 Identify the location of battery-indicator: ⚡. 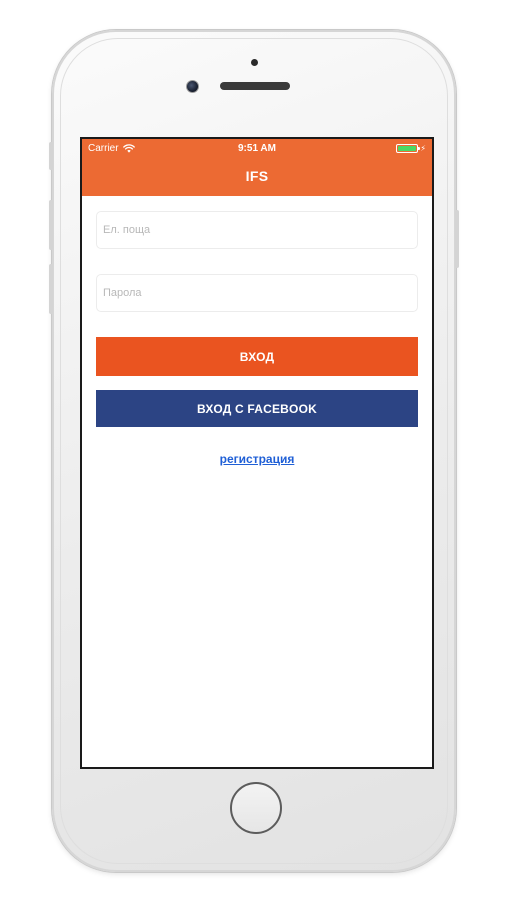
(411, 148).